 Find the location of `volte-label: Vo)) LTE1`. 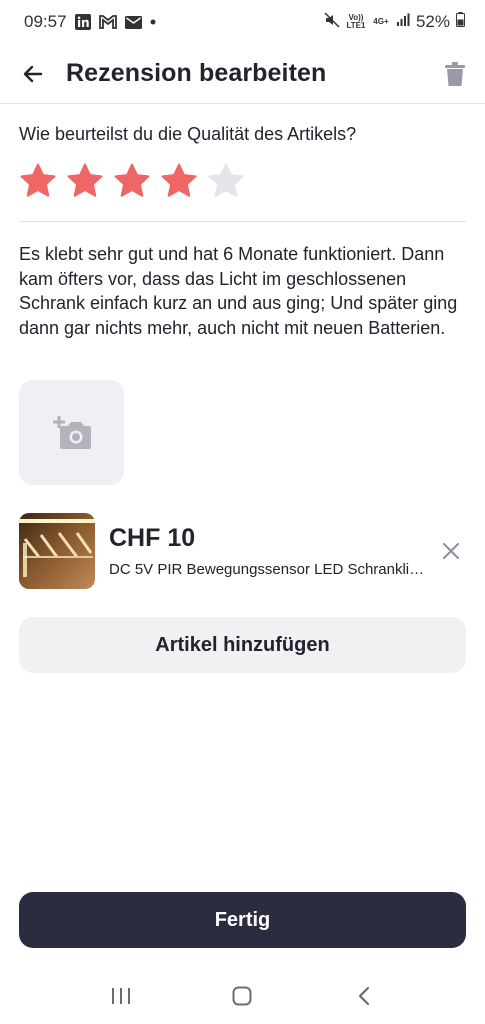

volte-label: Vo)) LTE1 is located at coordinates (356, 21).